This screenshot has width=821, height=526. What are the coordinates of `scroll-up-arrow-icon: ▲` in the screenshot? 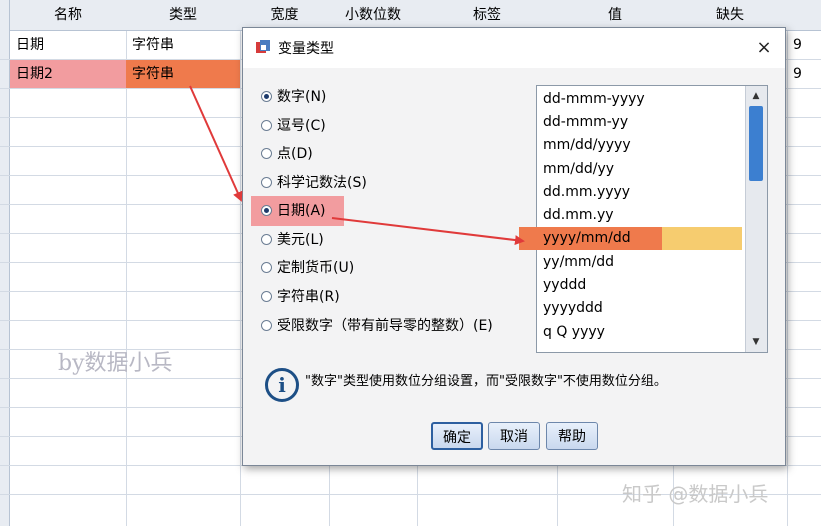 It's located at (756, 96).